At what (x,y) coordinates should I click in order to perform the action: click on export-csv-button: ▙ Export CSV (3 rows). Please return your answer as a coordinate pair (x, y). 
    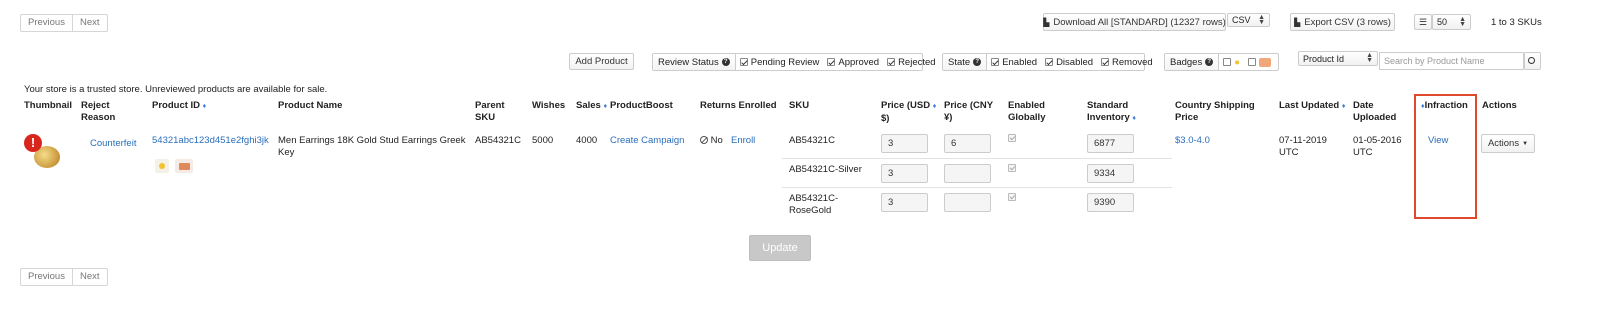
    Looking at the image, I should click on (1342, 22).